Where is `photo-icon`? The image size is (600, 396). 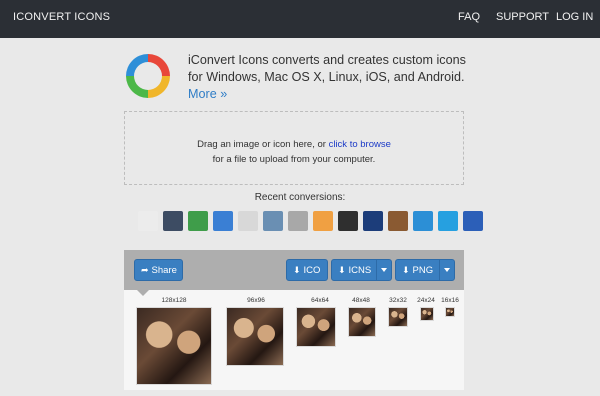
photo-icon is located at coordinates (173, 221).